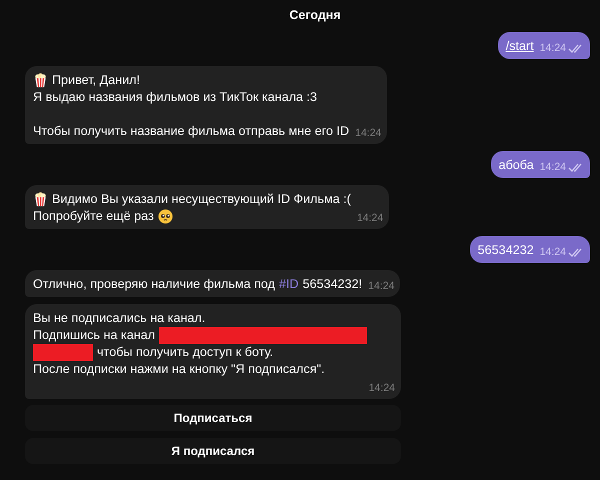  I want to click on date-label: Сегодня, so click(314, 15).